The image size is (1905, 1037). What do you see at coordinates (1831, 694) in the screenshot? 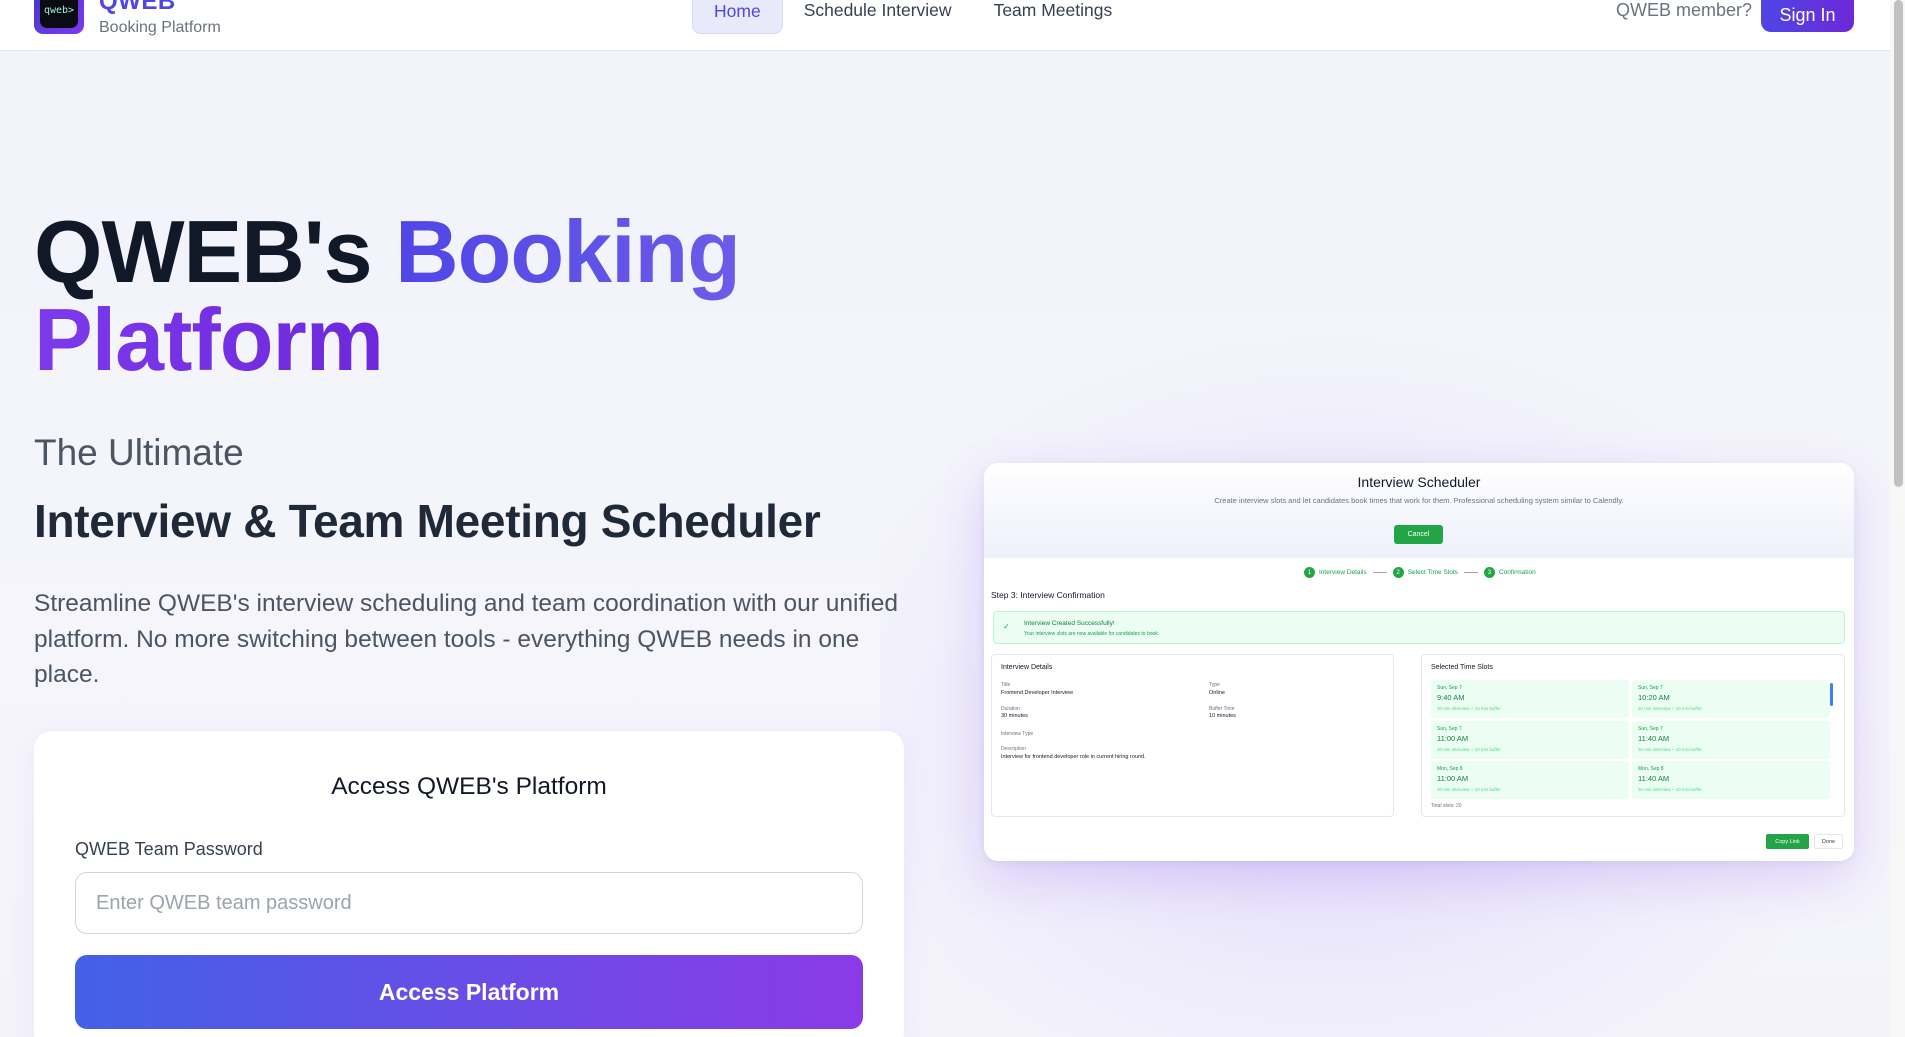
I see `slots-scrollbar` at bounding box center [1831, 694].